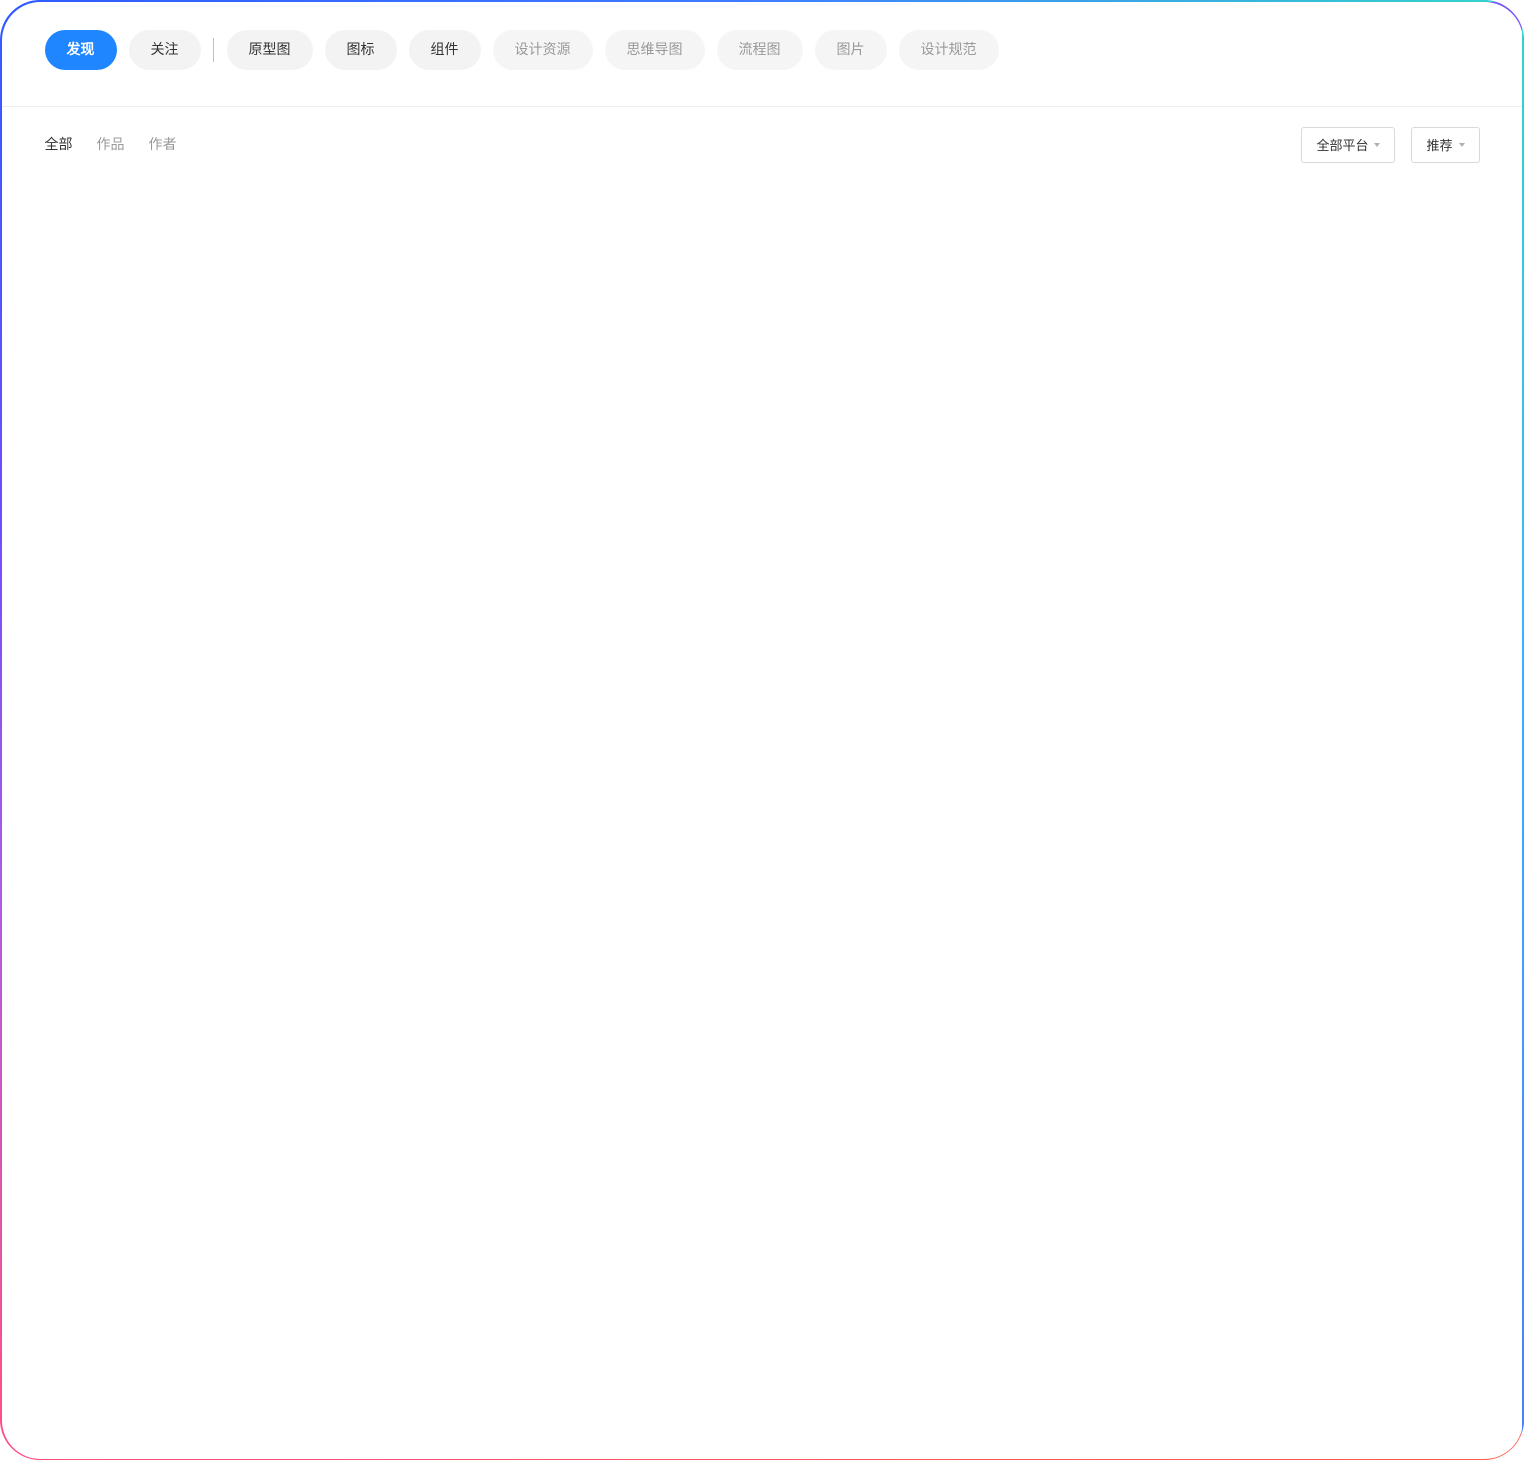 The width and height of the screenshot is (1524, 1460). What do you see at coordinates (80, 49) in the screenshot?
I see `category-tab-discover: 发现` at bounding box center [80, 49].